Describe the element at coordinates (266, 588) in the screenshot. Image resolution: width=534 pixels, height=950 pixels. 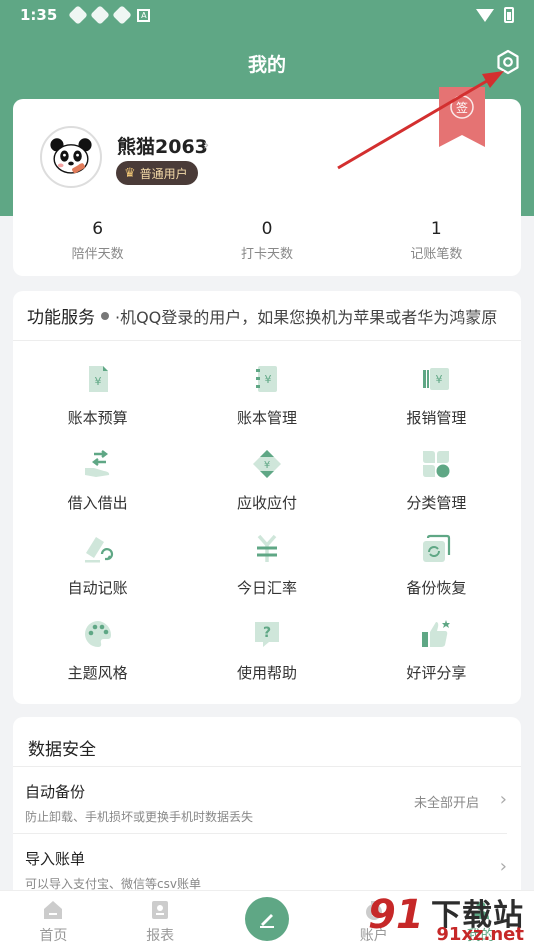
I see `function-label: 今日汇率` at that location.